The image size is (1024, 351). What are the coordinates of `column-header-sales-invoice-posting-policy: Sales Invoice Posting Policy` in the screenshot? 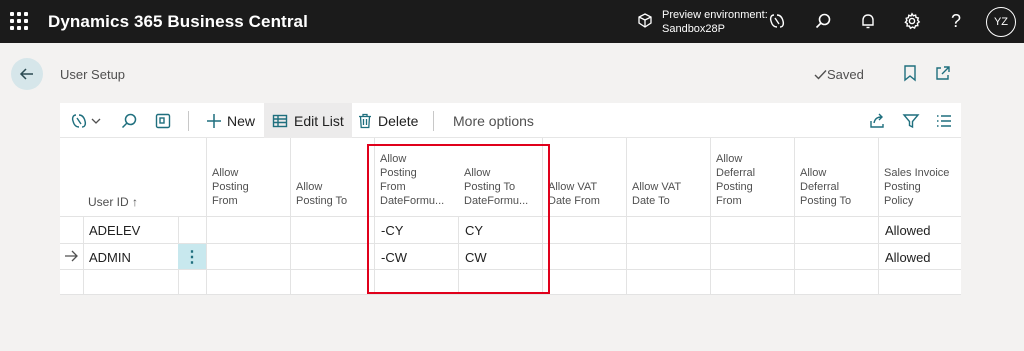 It's located at (916, 187).